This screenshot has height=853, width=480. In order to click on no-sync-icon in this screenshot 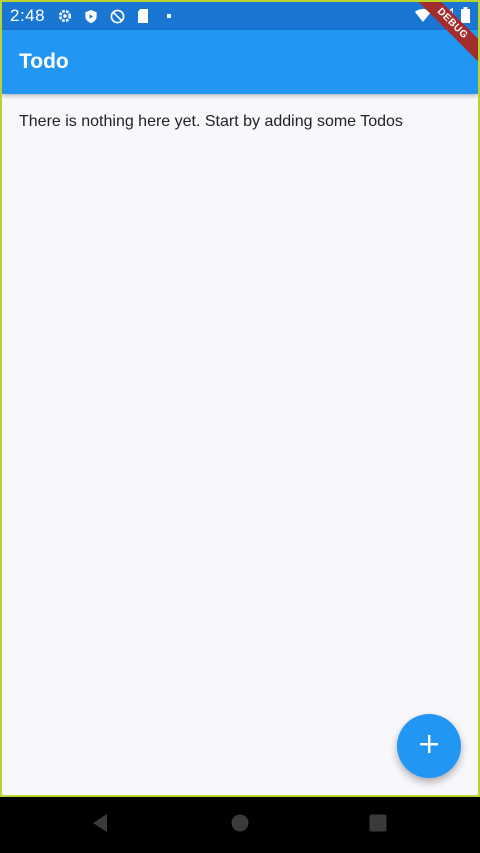, I will do `click(117, 16)`.